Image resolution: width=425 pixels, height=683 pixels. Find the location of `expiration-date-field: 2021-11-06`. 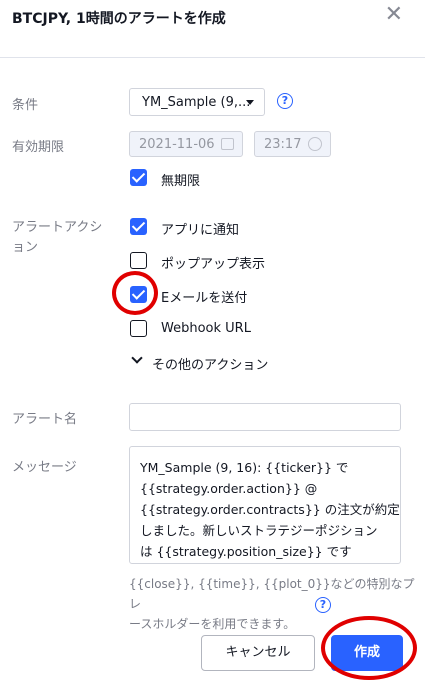

expiration-date-field: 2021-11-06 is located at coordinates (186, 144).